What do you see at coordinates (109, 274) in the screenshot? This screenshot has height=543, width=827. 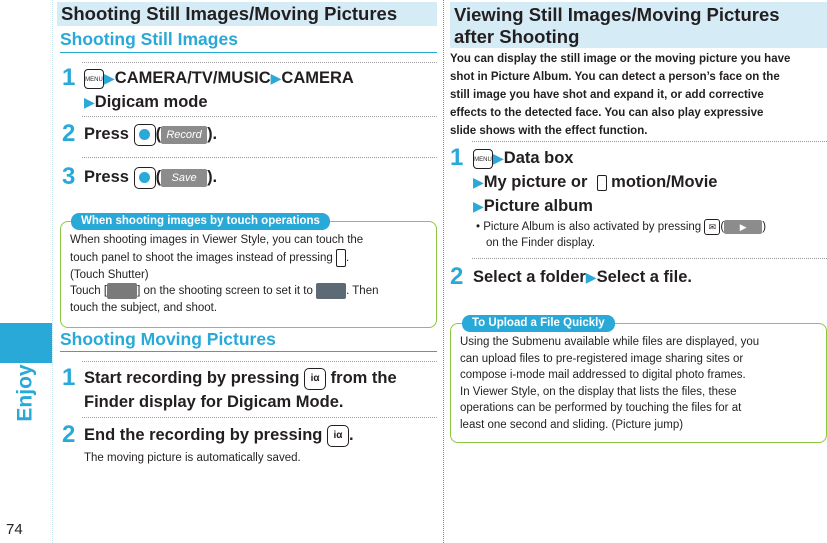 I see `touch-box-line: (Touch Shutter)` at bounding box center [109, 274].